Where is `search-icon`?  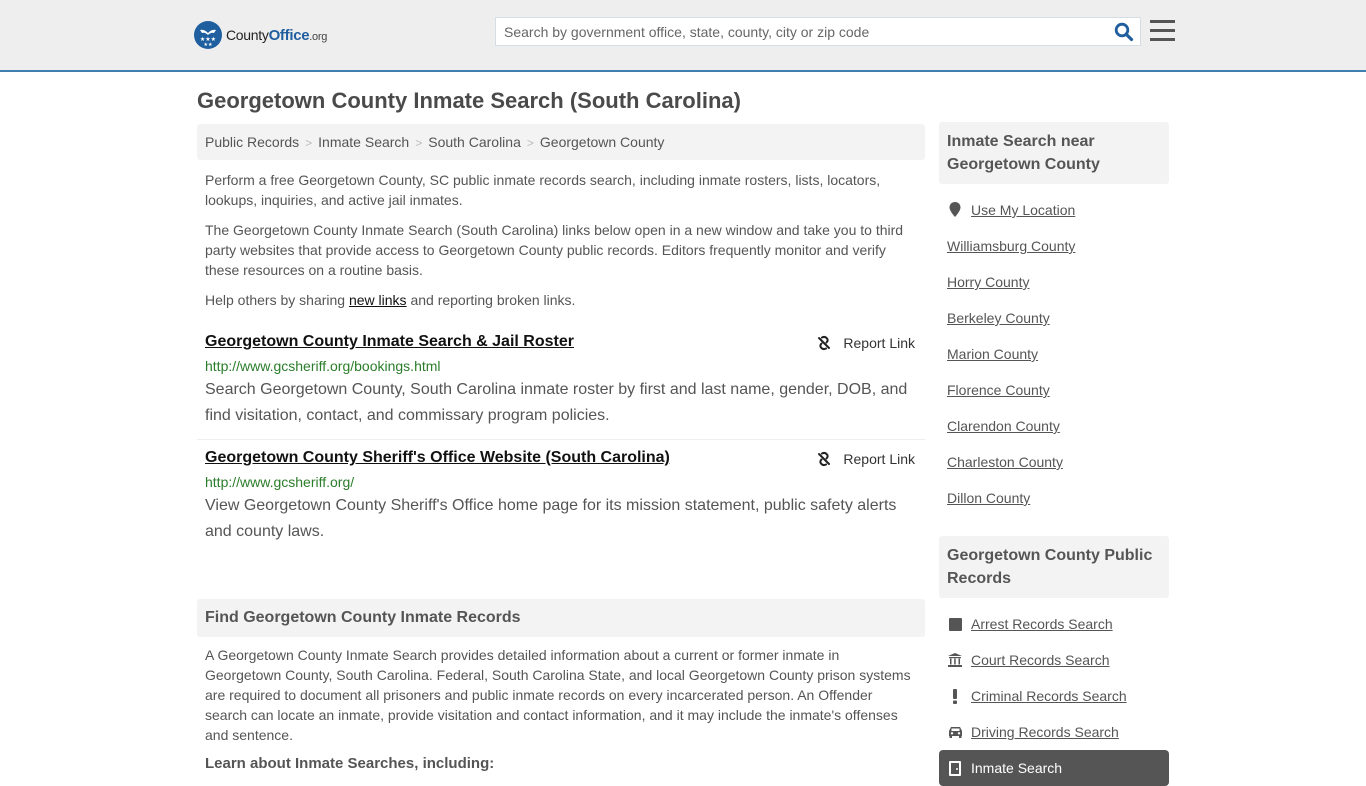 search-icon is located at coordinates (1124, 32).